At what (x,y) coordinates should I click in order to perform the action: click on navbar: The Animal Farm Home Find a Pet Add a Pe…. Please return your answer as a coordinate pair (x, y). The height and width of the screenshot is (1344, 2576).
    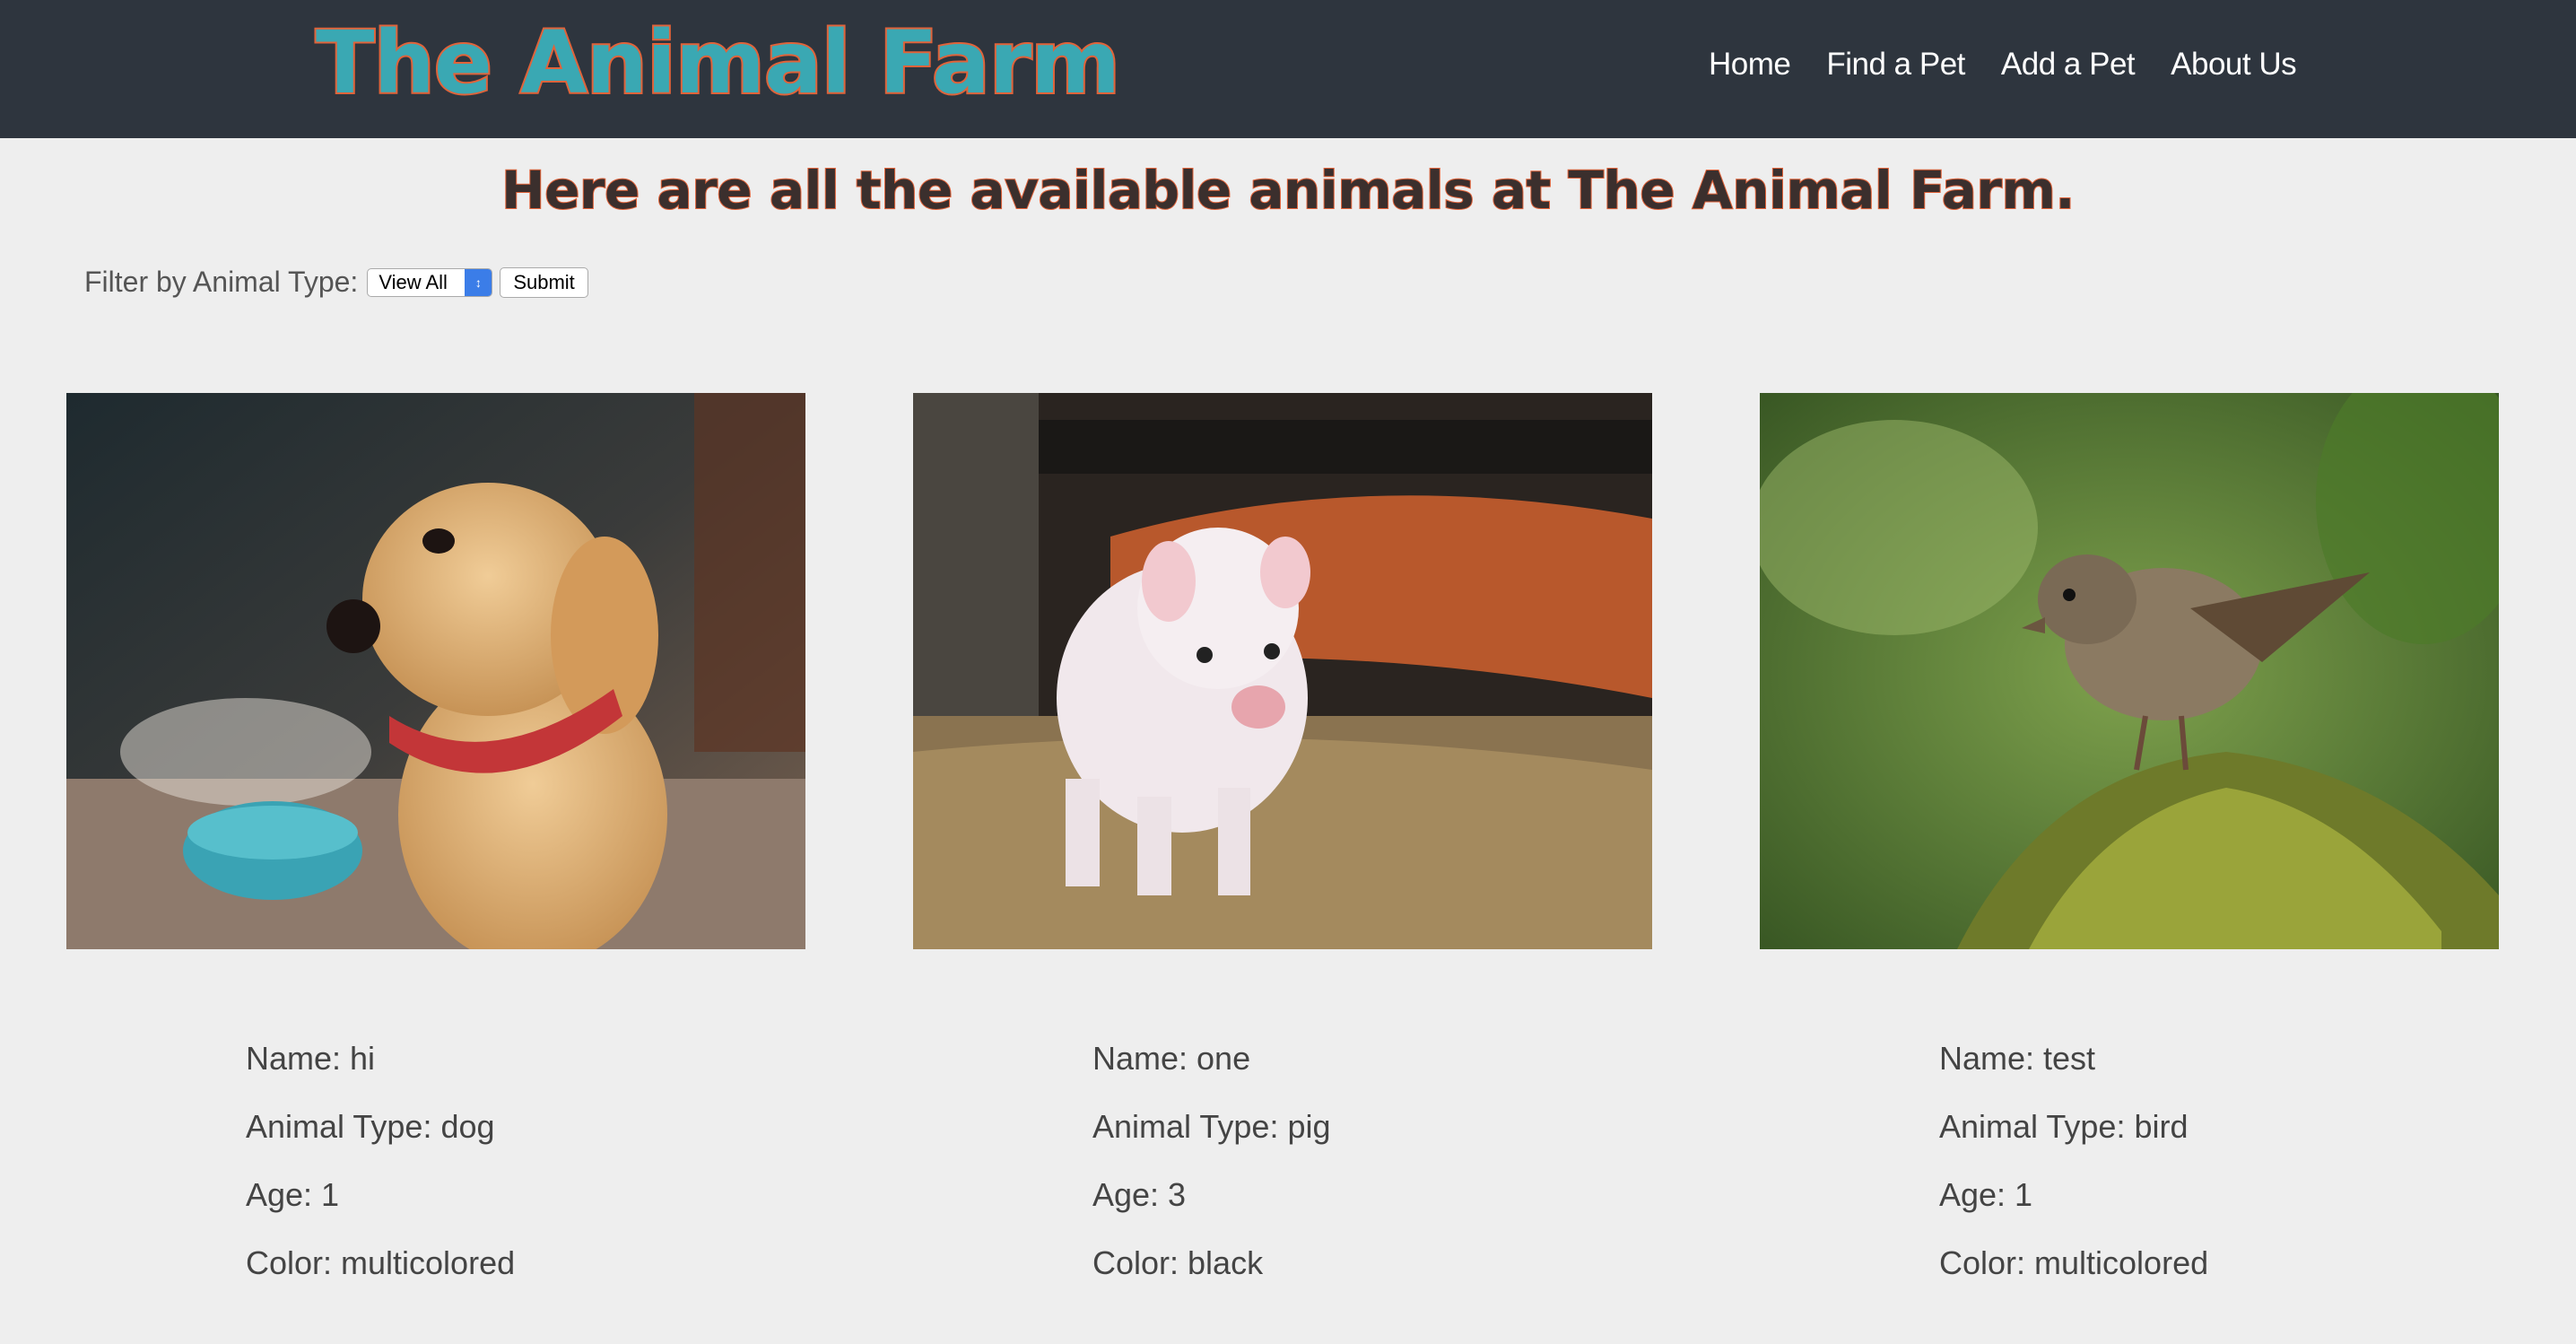
    Looking at the image, I should click on (1288, 69).